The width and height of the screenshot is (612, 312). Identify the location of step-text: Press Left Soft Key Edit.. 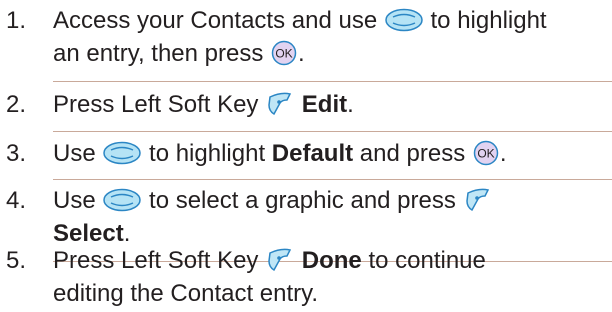
(330, 104).